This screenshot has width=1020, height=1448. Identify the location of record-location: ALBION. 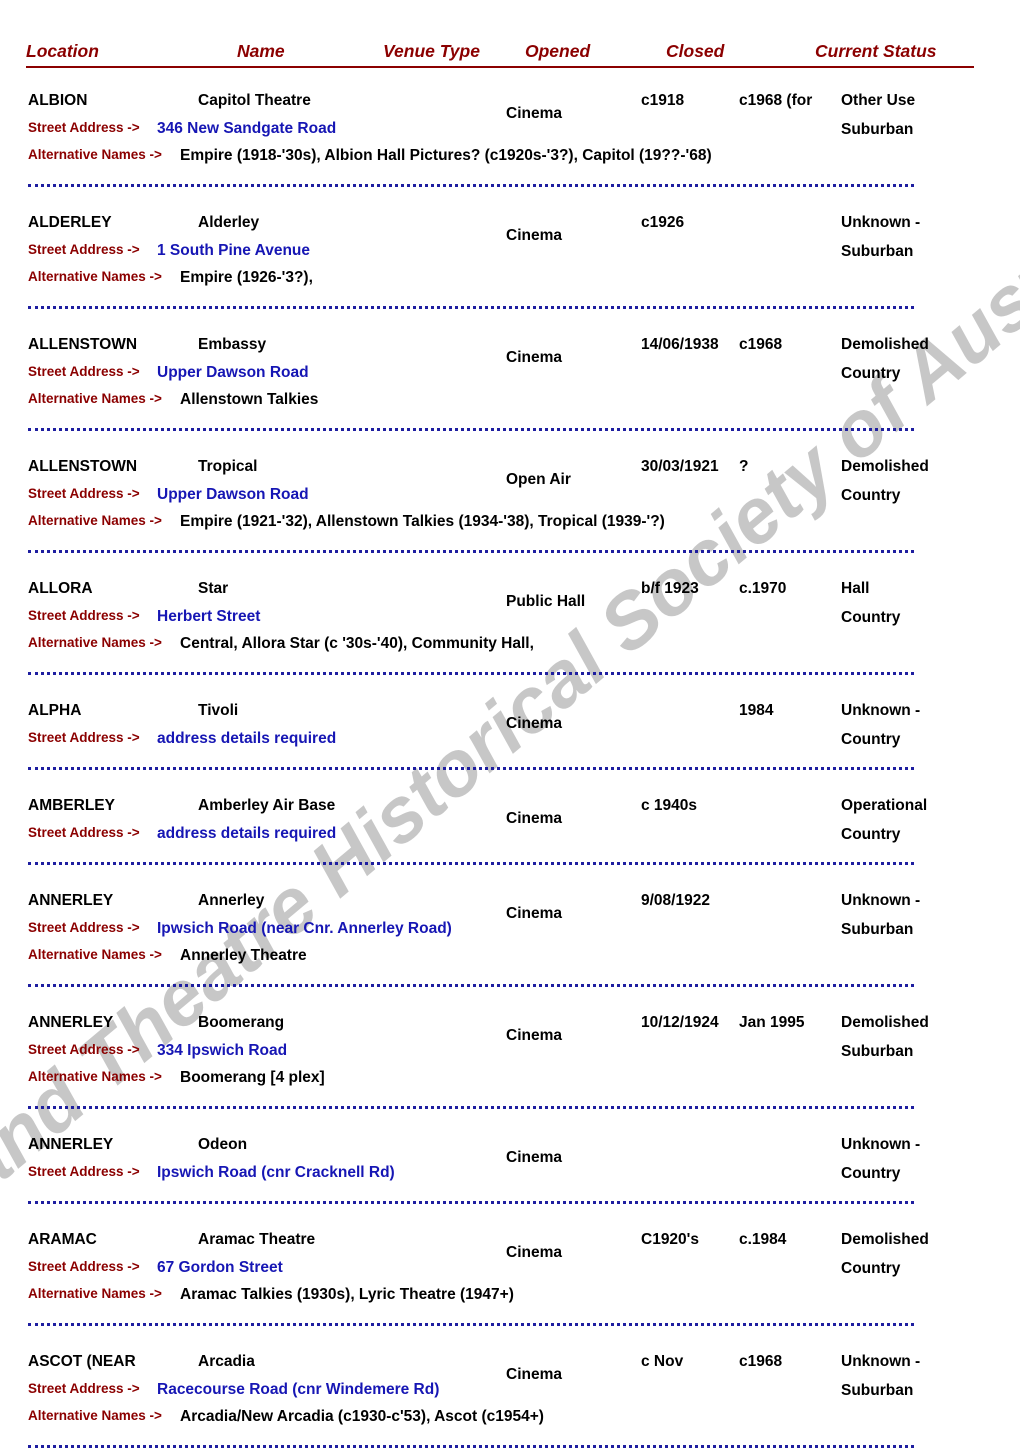
(58, 100).